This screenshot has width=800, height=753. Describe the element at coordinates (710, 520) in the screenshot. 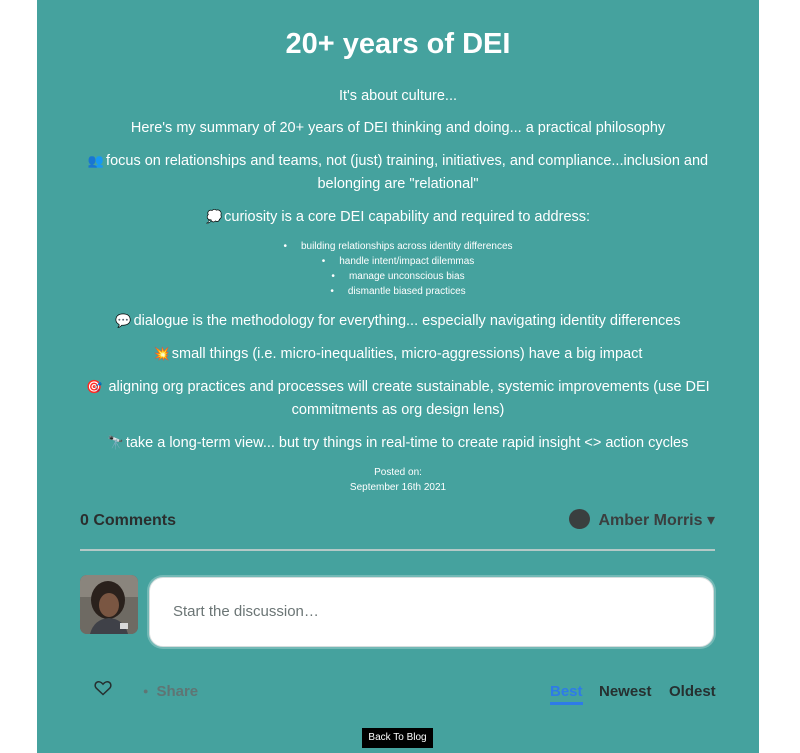

I see `chevron-down-icon: ▾` at that location.